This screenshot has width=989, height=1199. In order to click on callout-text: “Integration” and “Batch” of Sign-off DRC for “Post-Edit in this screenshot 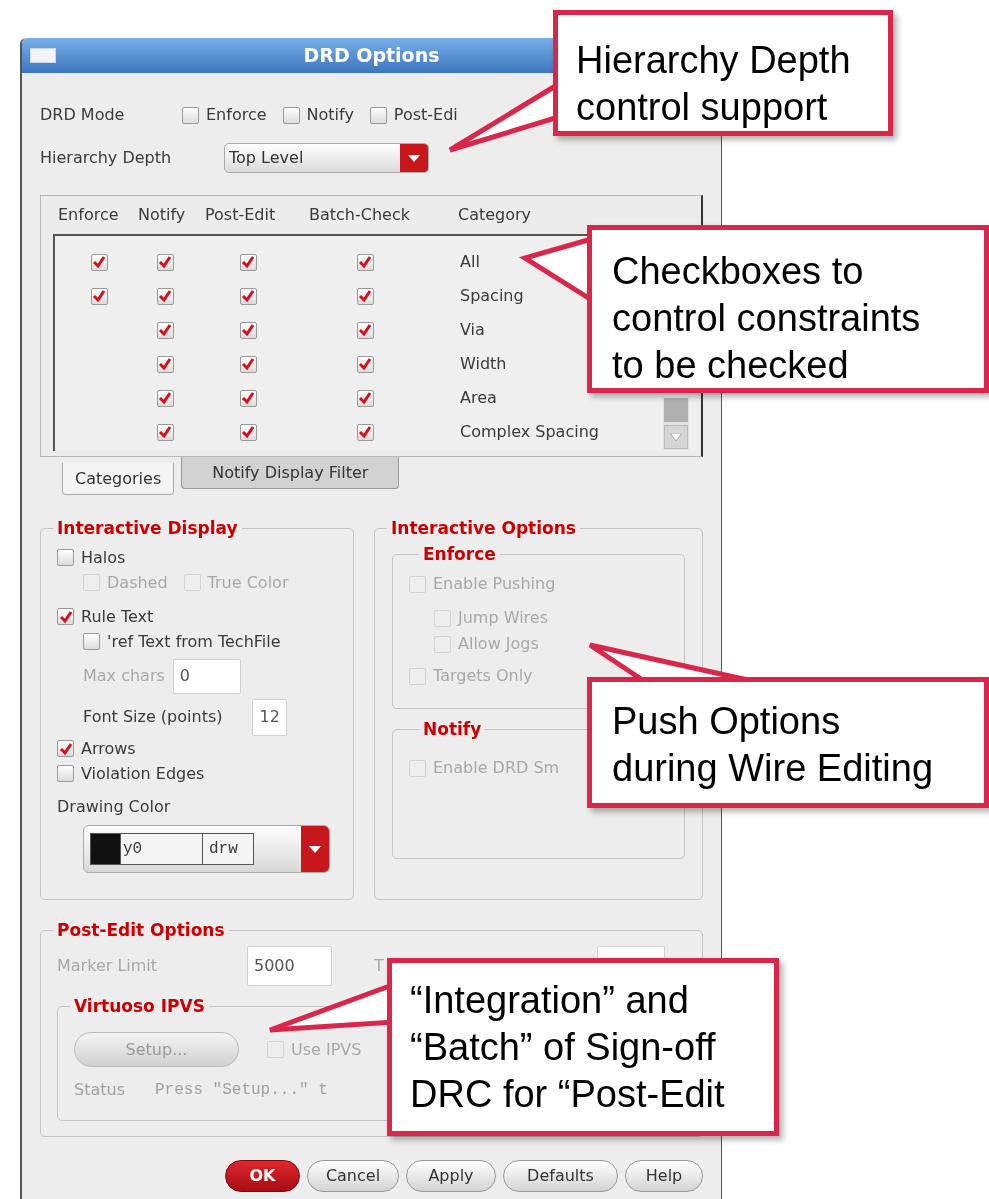, I will do `click(568, 1047)`.